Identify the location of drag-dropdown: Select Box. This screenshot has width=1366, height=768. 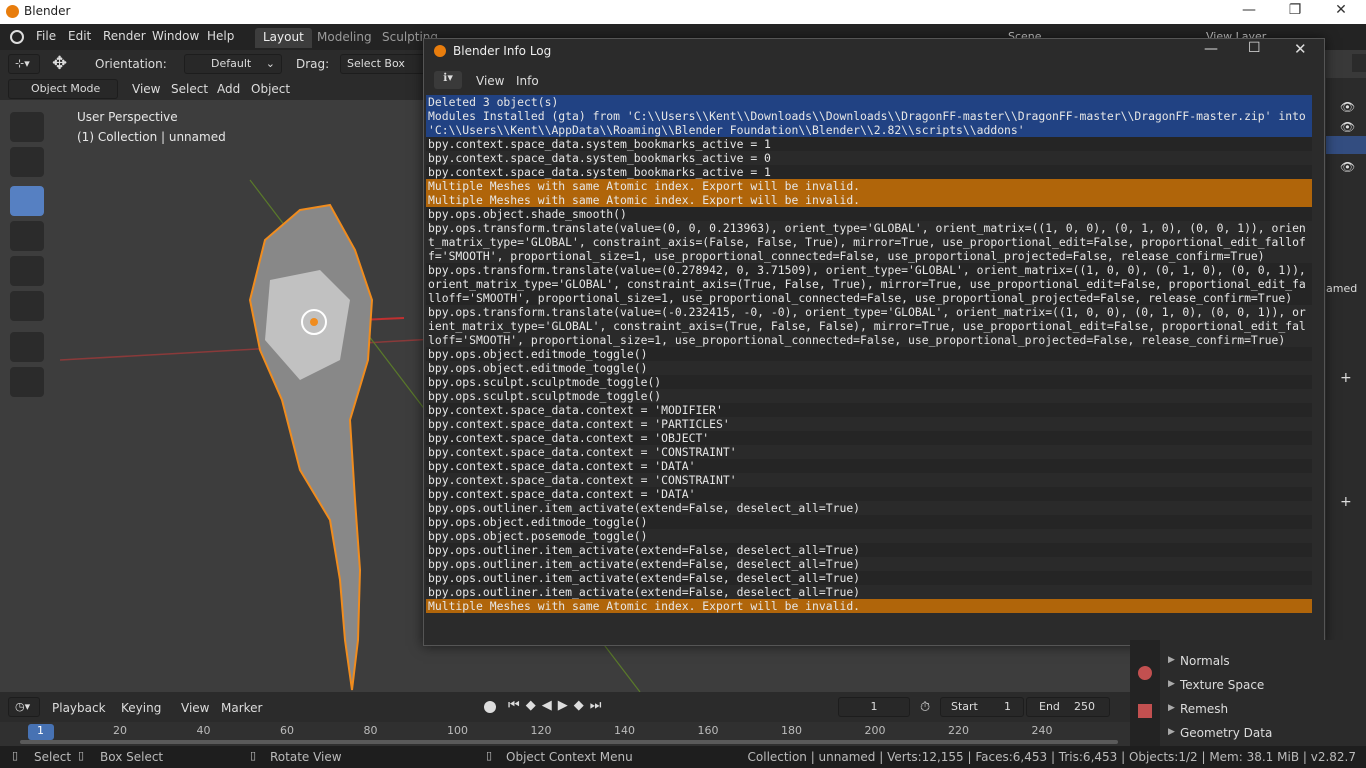
(385, 64).